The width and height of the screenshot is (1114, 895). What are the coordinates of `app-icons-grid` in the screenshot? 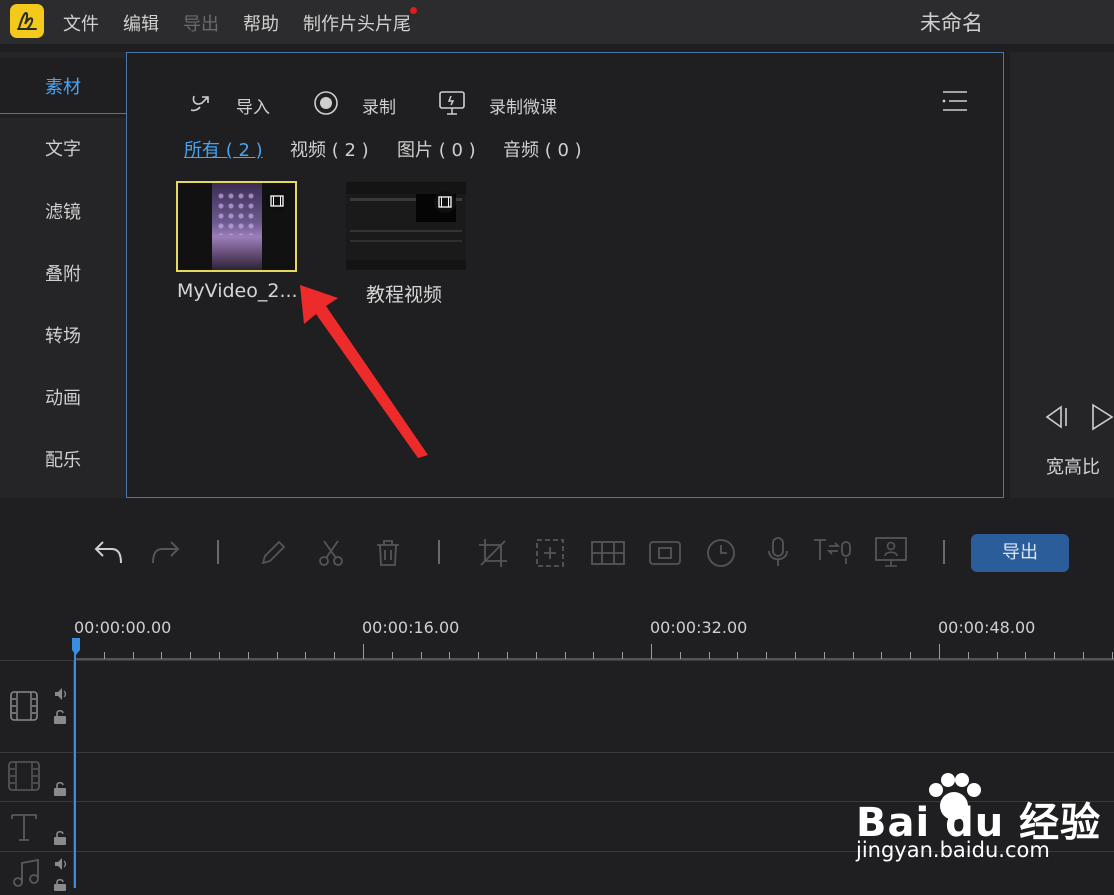 It's located at (237, 213).